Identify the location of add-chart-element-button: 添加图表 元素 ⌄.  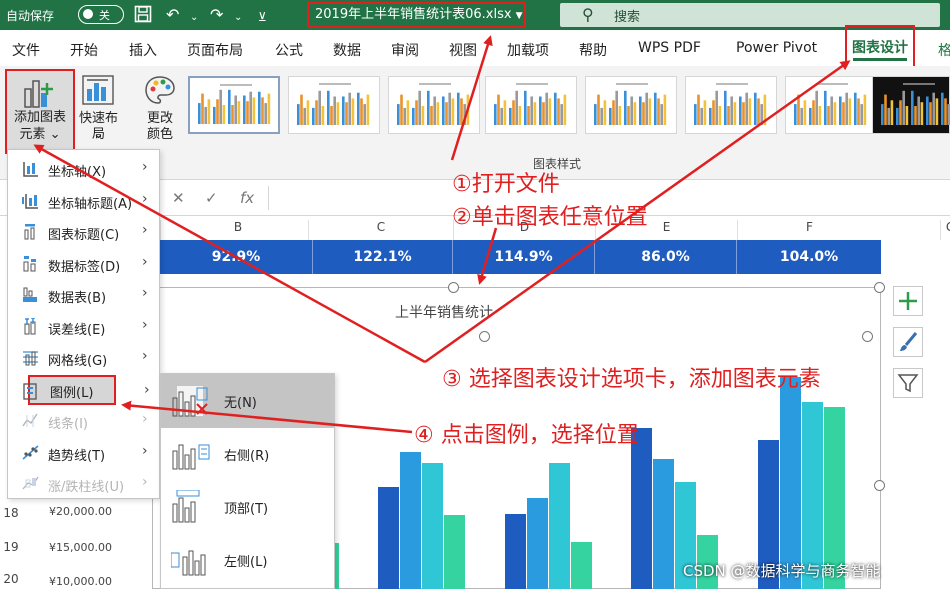
(40, 111).